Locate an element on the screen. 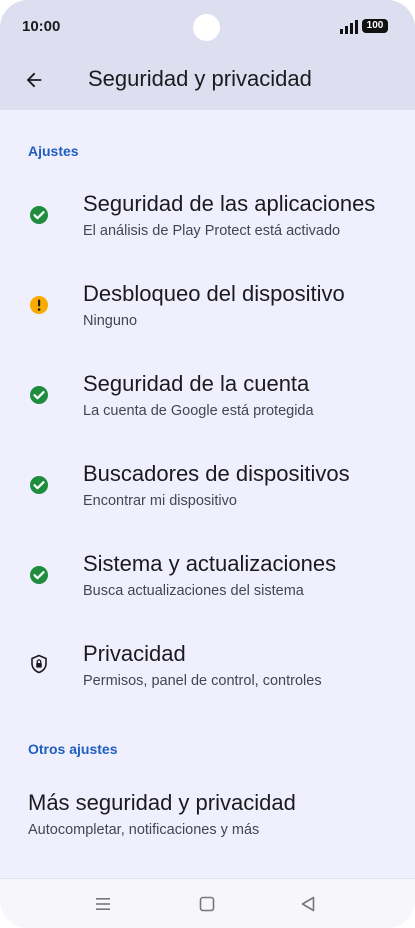 The image size is (415, 928). battery-icon: 100 is located at coordinates (375, 26).